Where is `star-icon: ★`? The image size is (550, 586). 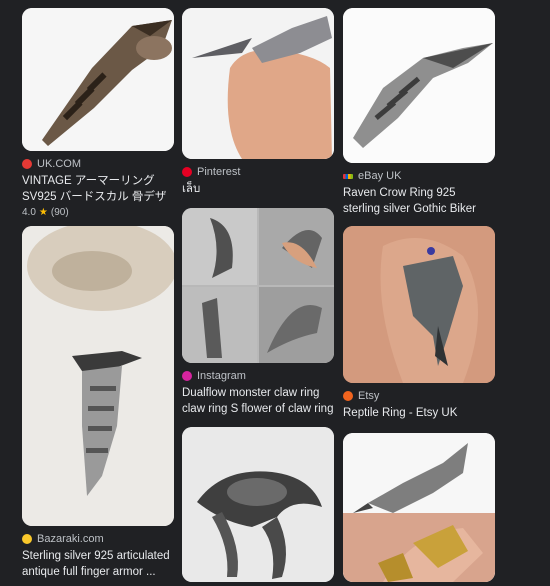 star-icon: ★ is located at coordinates (43, 212).